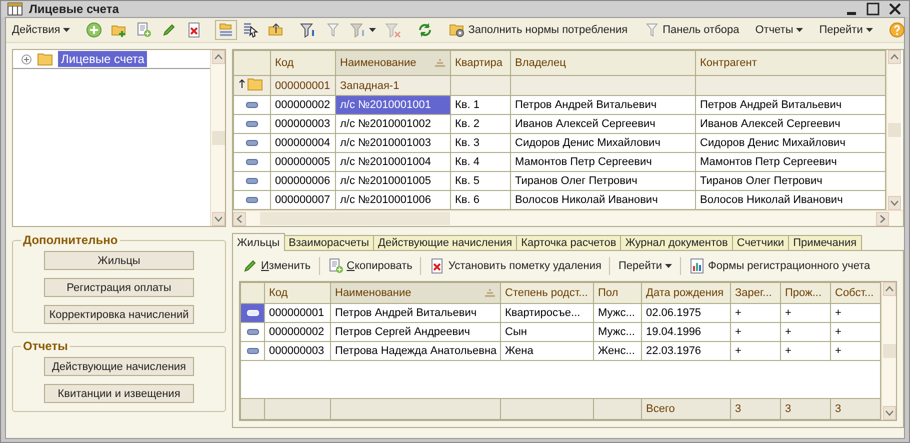 Image resolution: width=910 pixels, height=443 pixels. Describe the element at coordinates (618, 293) in the screenshot. I see `column-header: Пол` at that location.